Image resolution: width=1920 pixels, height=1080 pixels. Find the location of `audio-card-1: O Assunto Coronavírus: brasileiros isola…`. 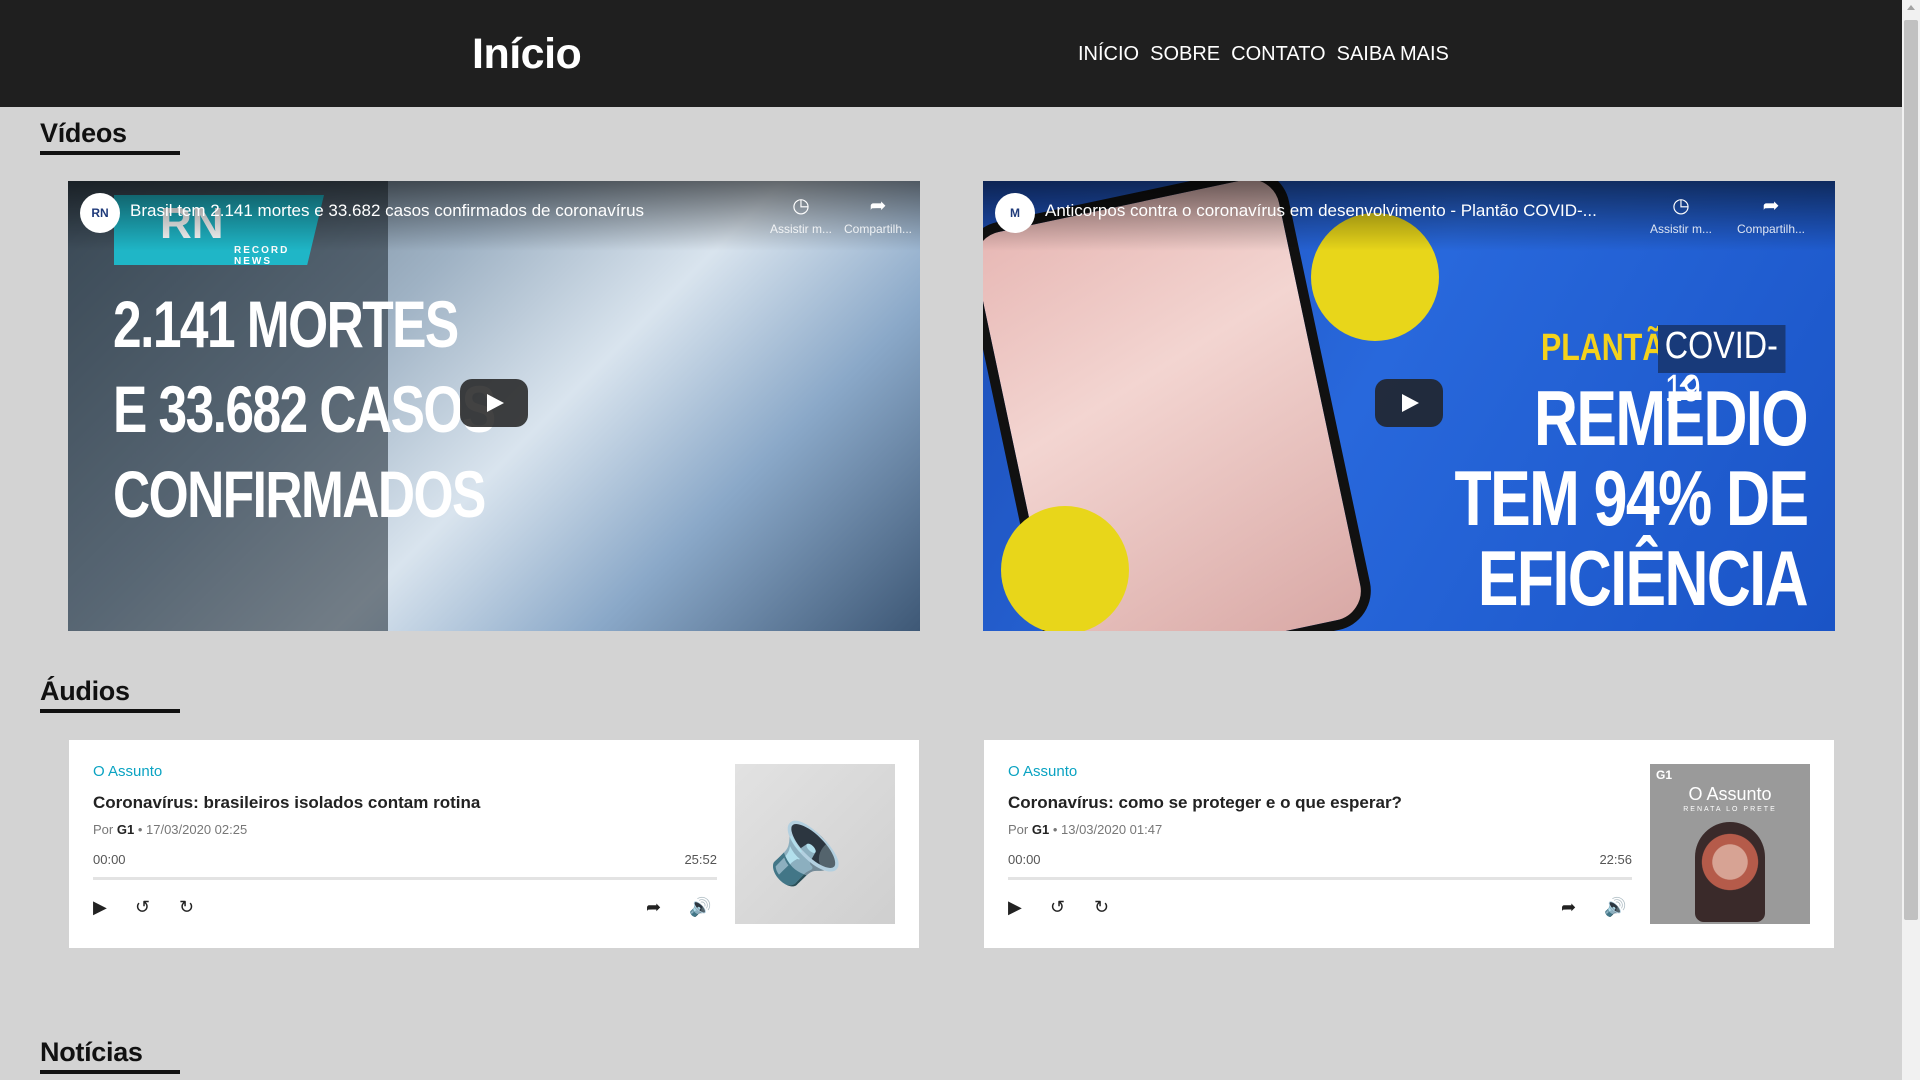

audio-card-1: O Assunto Coronavírus: brasileiros isola… is located at coordinates (494, 844).